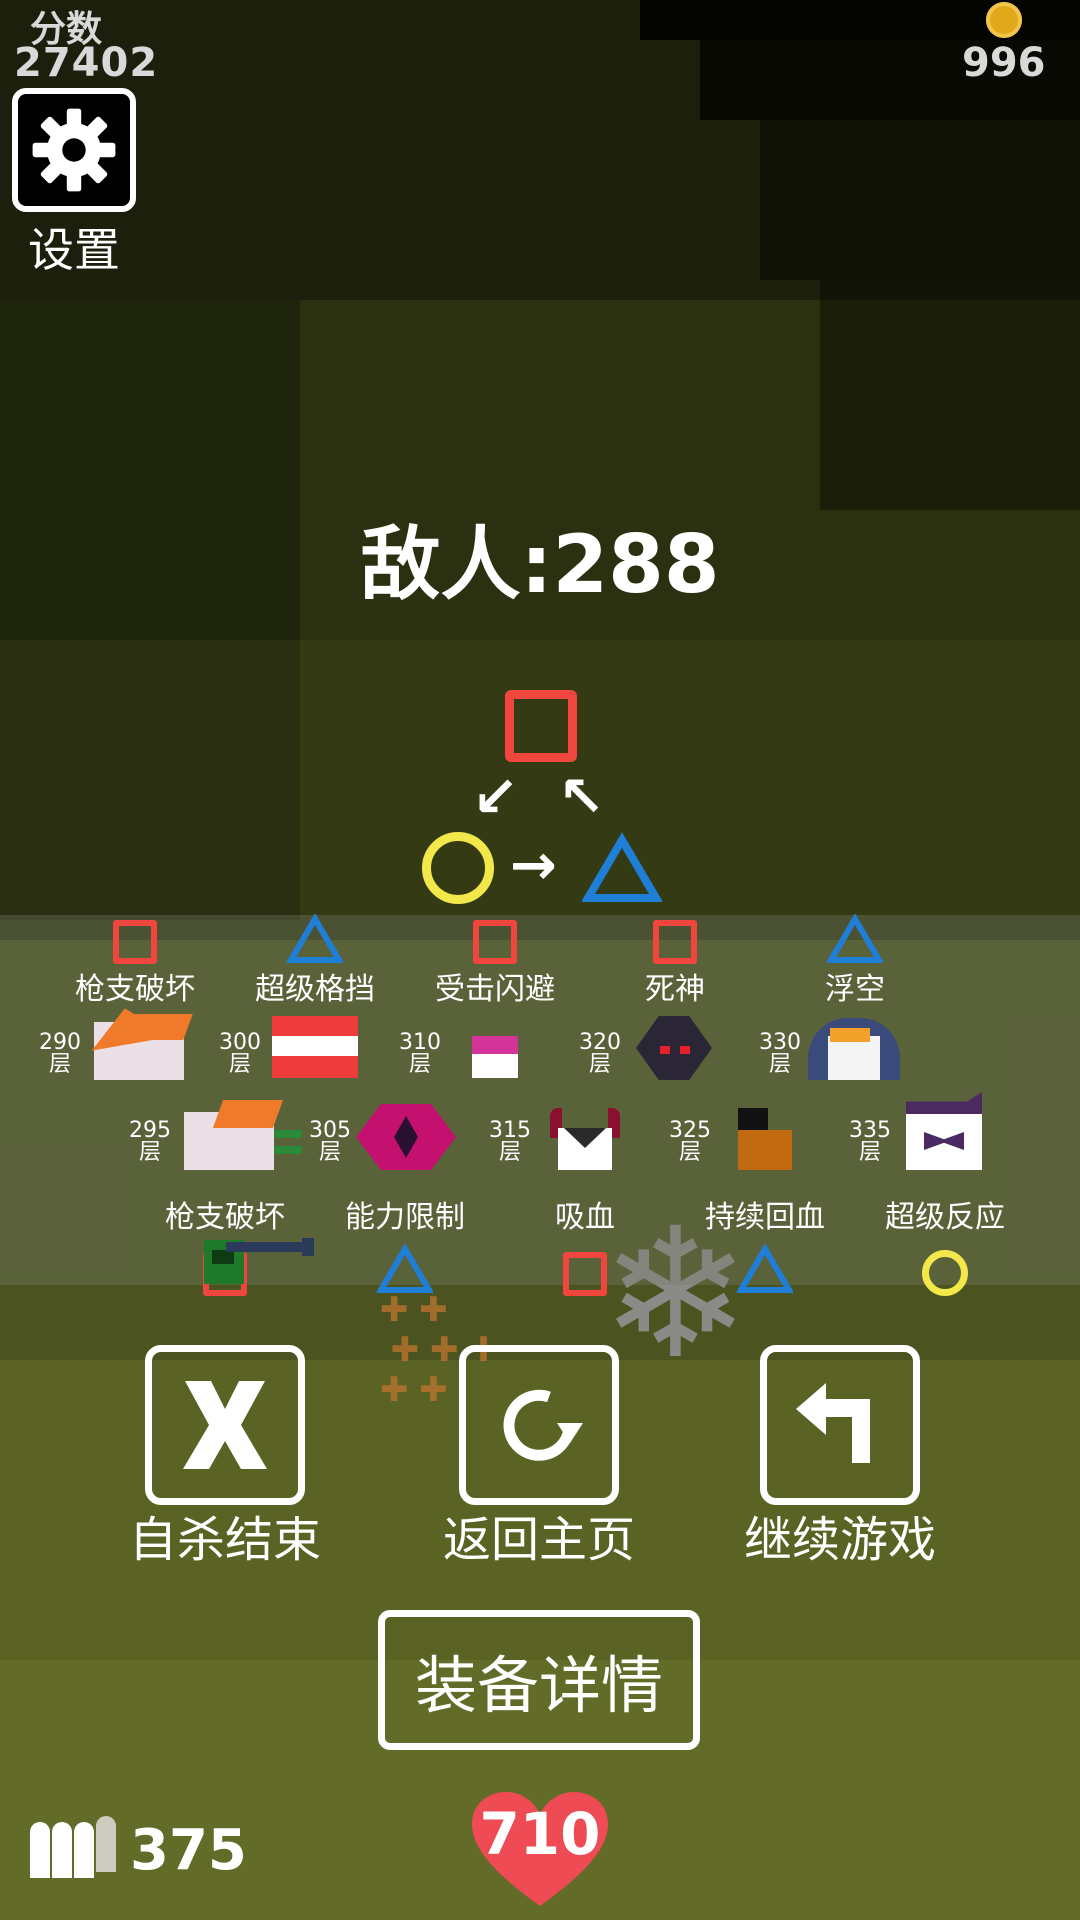  What do you see at coordinates (944, 1131) in the screenshot?
I see `boss-portrait-bowtie` at bounding box center [944, 1131].